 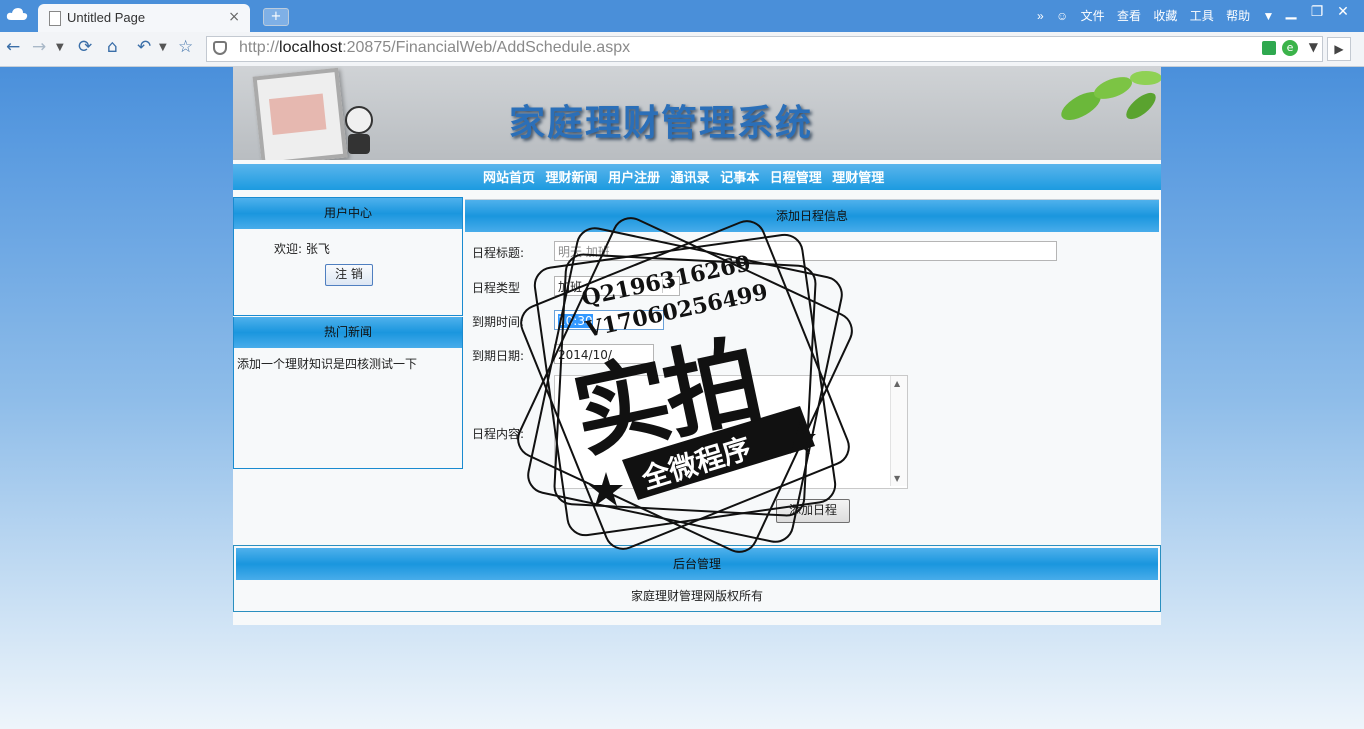 What do you see at coordinates (509, 178) in the screenshot?
I see `nav-home: 网站首页` at bounding box center [509, 178].